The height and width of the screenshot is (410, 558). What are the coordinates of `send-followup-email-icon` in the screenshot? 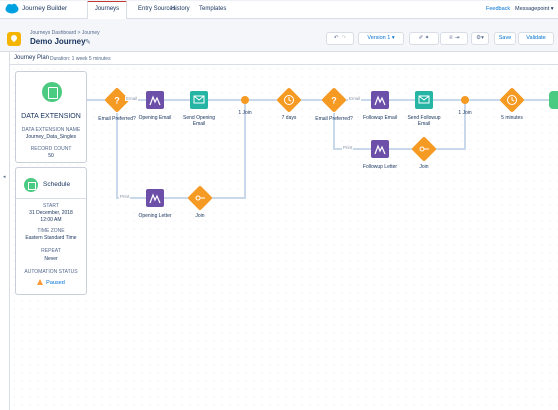 It's located at (424, 100).